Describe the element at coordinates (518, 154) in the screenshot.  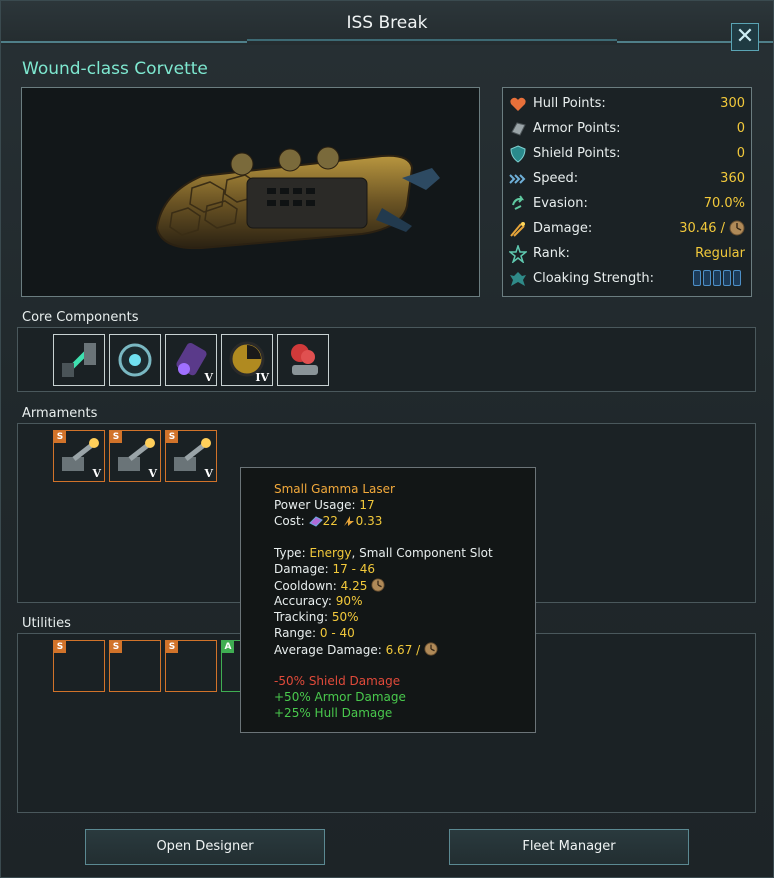
I see `shield-icon` at that location.